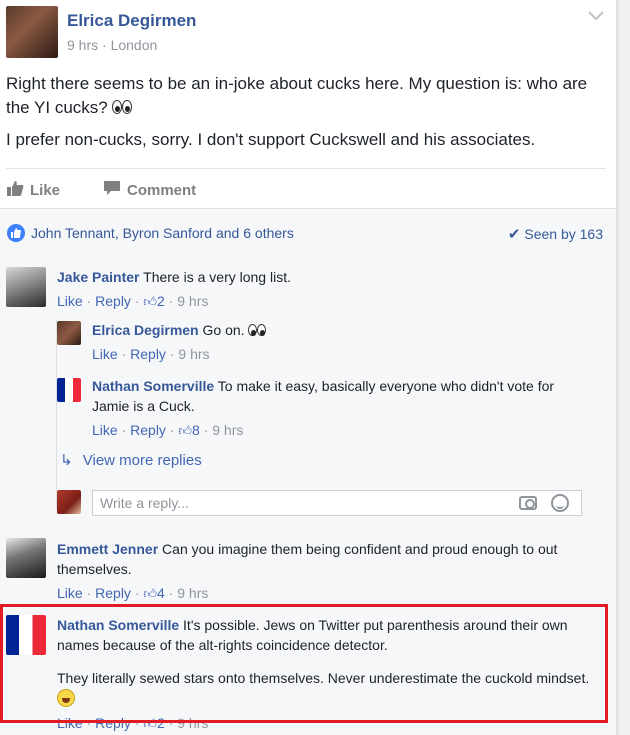 The height and width of the screenshot is (735, 630). Describe the element at coordinates (107, 549) in the screenshot. I see `comment-author: Emmett Jenner` at that location.